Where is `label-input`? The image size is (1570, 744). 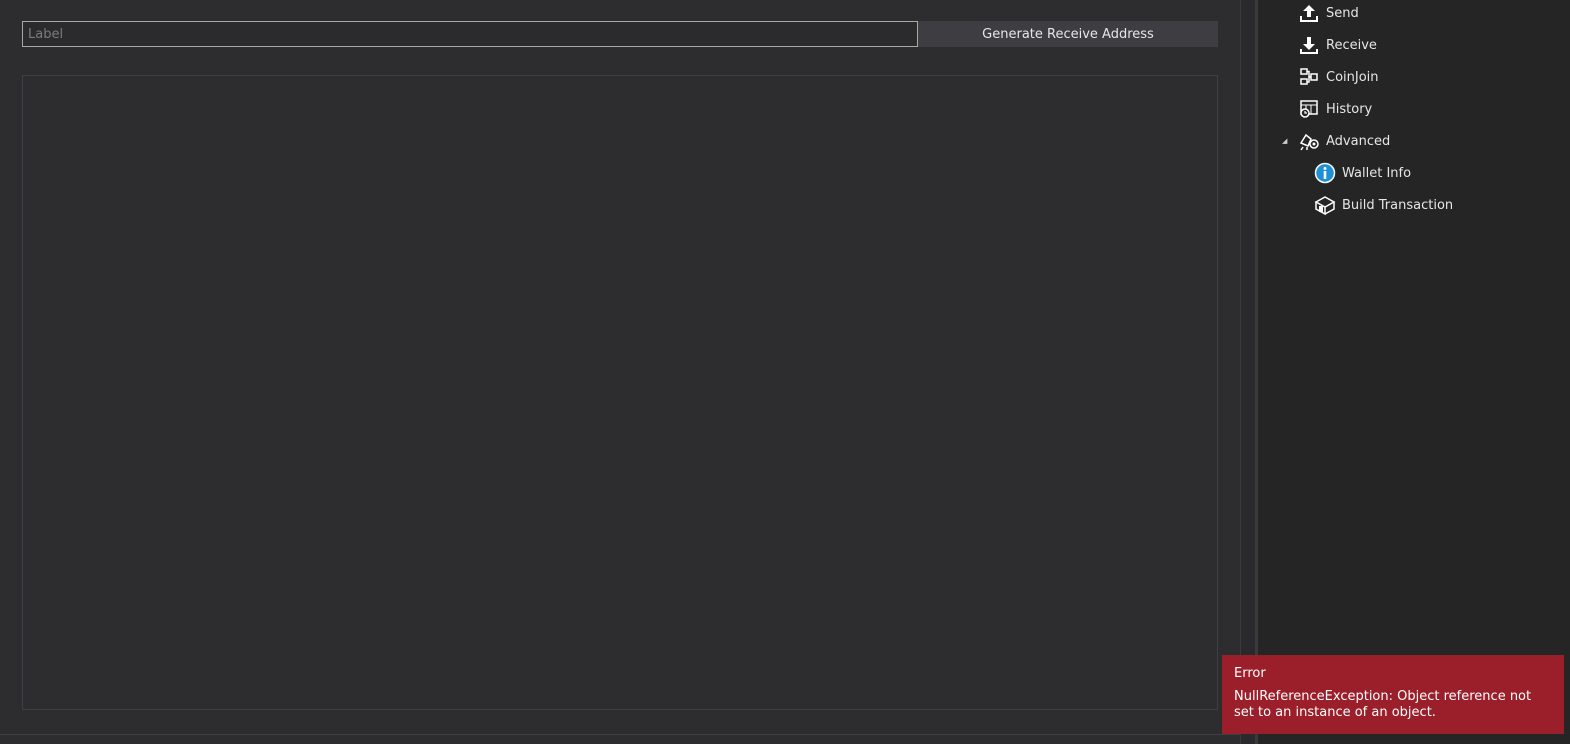
label-input is located at coordinates (470, 34).